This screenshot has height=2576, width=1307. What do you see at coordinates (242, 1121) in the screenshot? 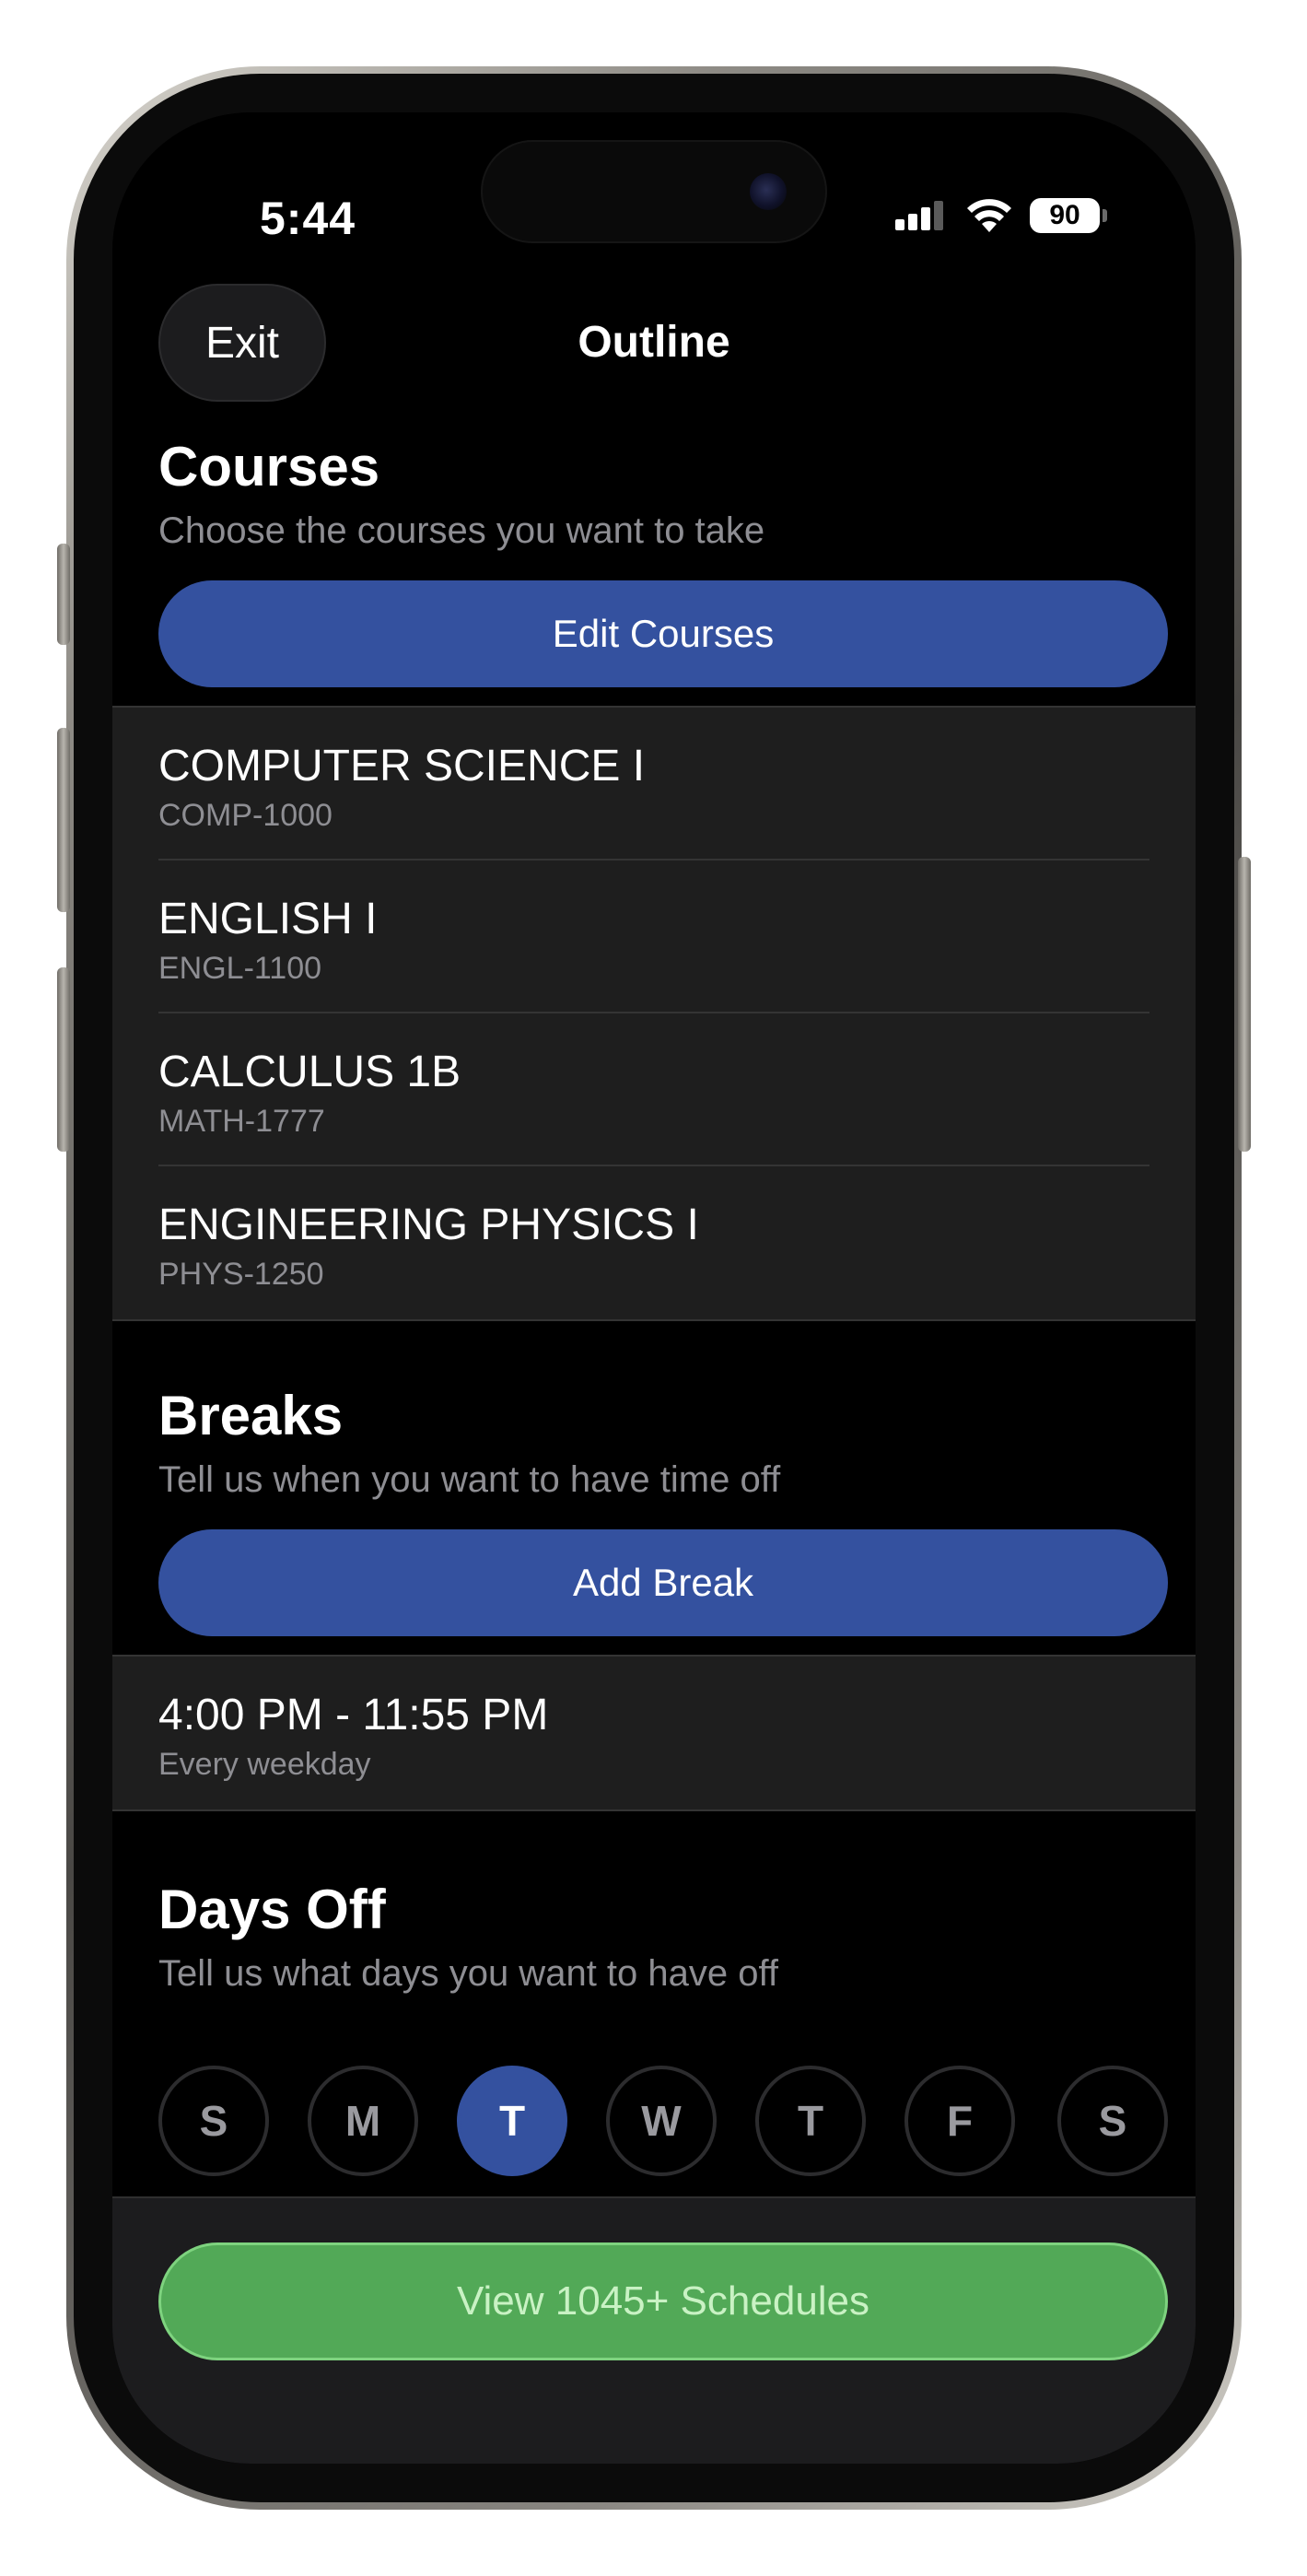
I see `course-code: MATH-1777` at bounding box center [242, 1121].